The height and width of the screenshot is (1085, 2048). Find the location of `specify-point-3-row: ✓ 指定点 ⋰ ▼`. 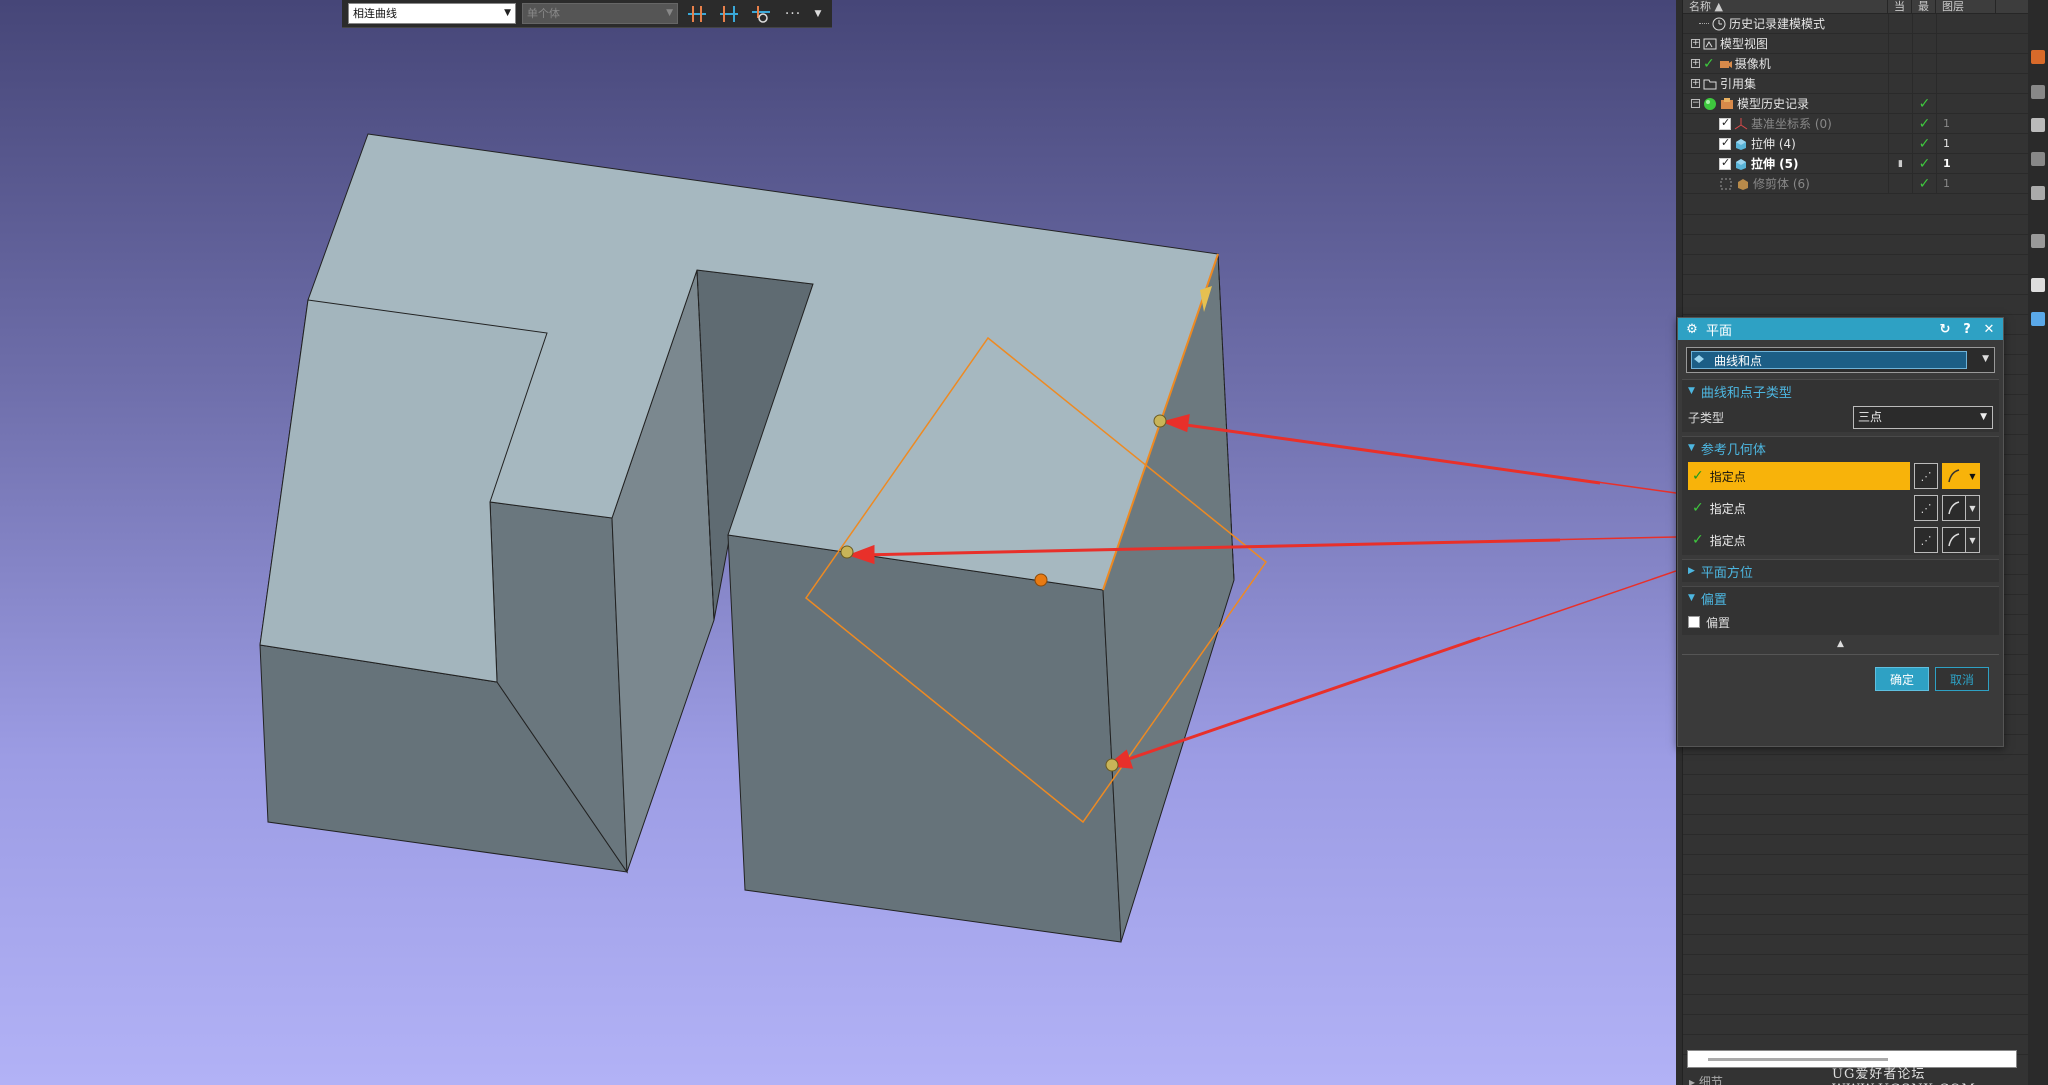

specify-point-3-row: ✓ 指定点 ⋰ ▼ is located at coordinates (1840, 540).